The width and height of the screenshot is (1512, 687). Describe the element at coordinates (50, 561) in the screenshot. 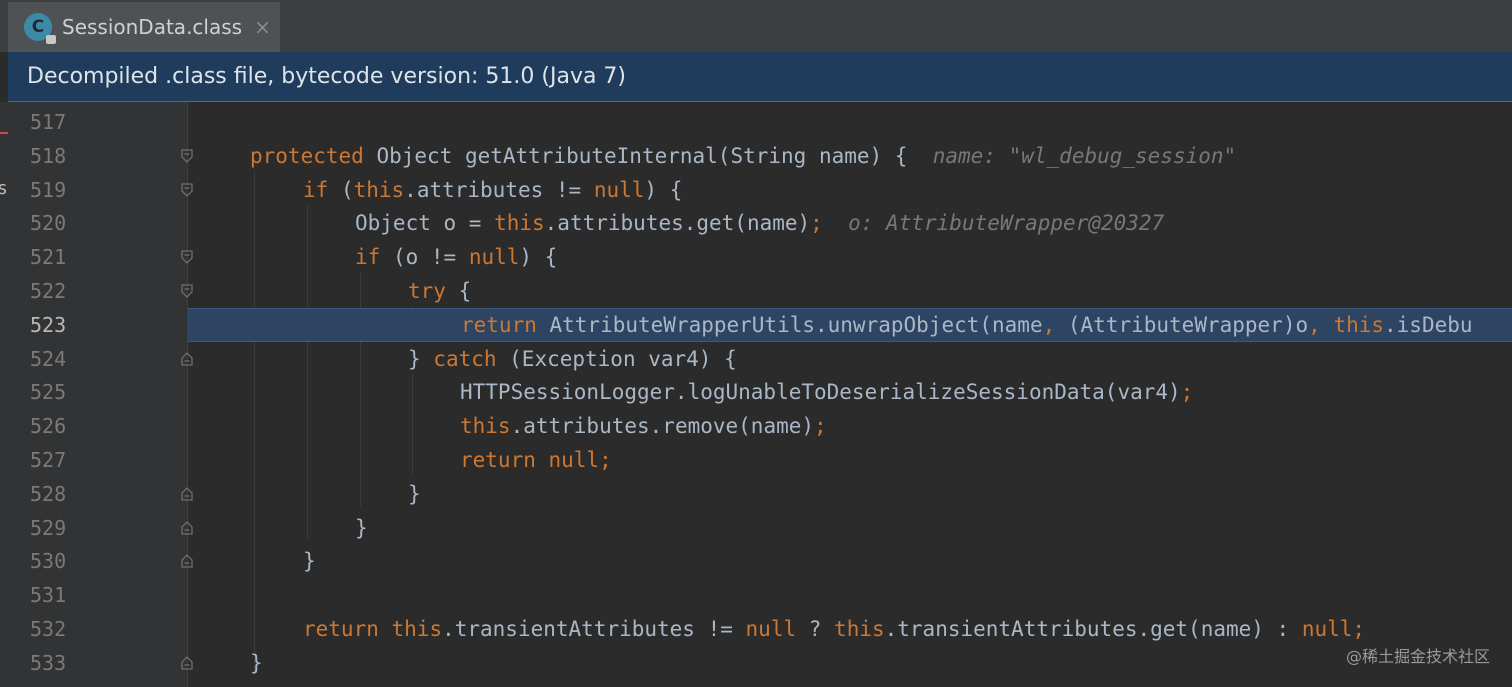

I see `line-number: 530` at that location.